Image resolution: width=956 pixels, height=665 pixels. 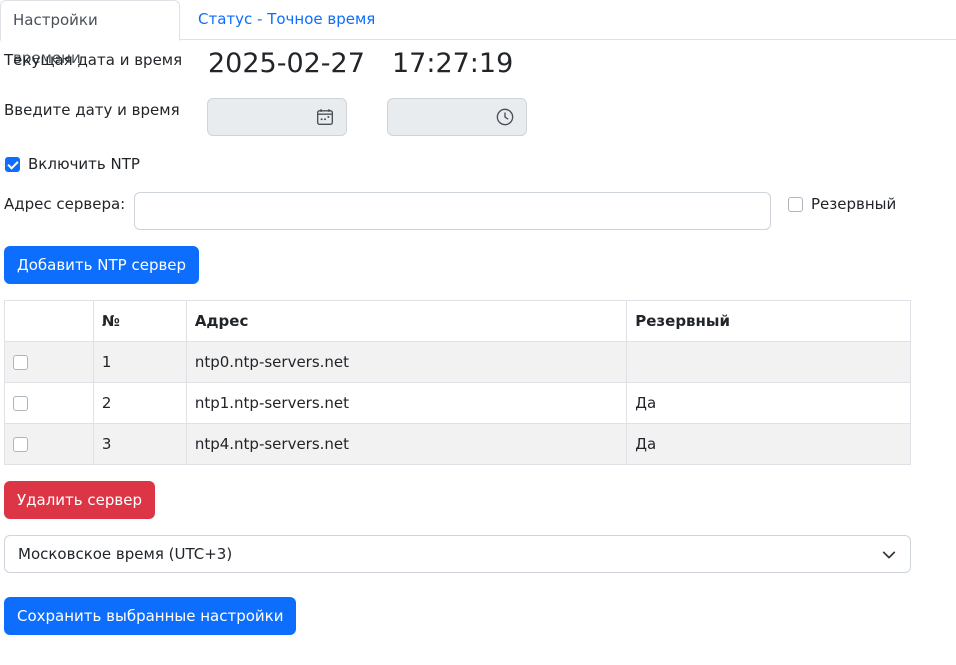 I want to click on time-input, so click(x=457, y=117).